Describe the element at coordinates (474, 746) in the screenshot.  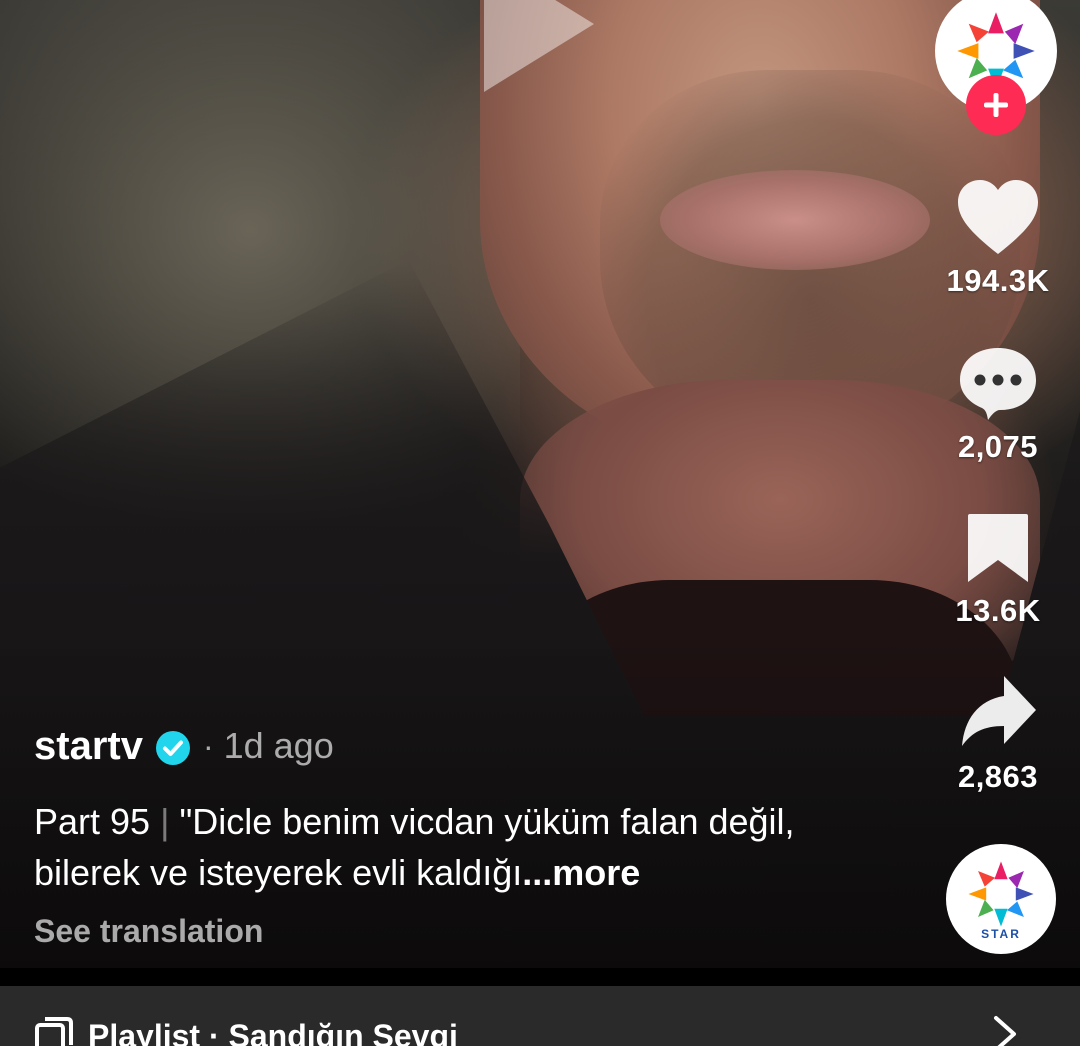
I see `author-row: startv · 1d ago` at that location.